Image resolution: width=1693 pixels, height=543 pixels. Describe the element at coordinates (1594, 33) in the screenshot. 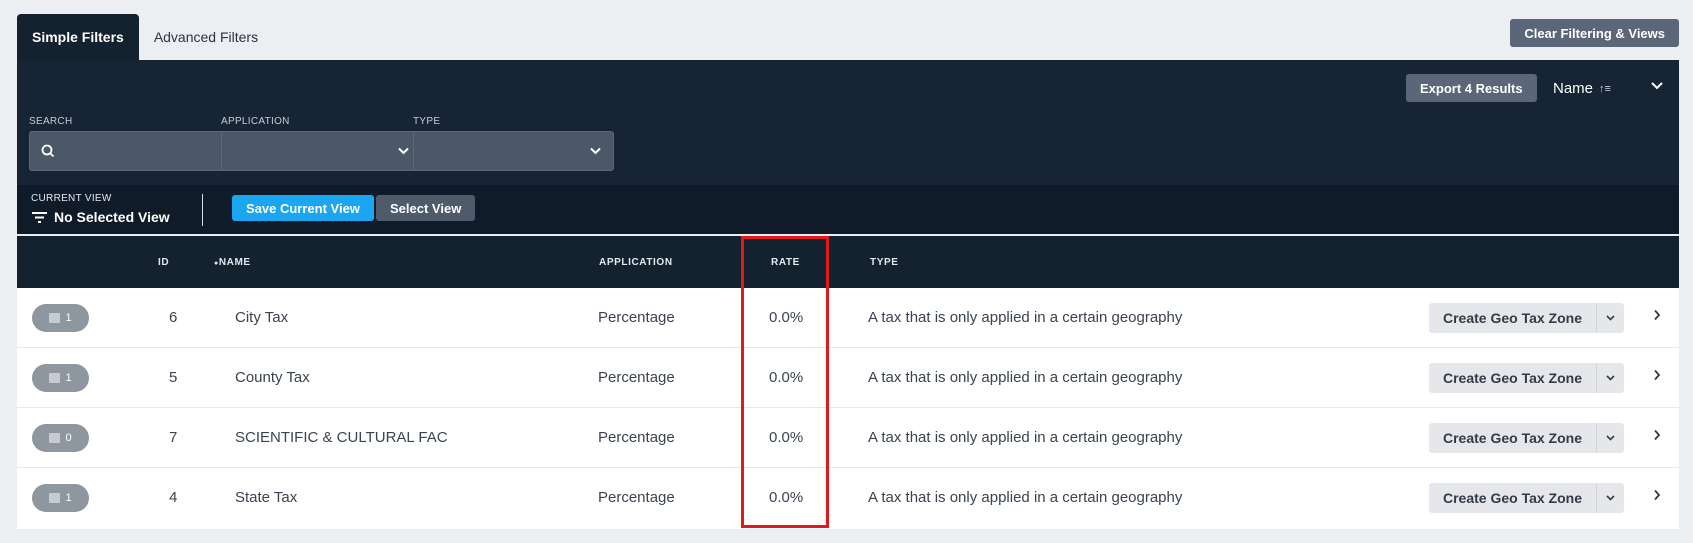

I see `clear-filtering-button: Clear Filtering & Views` at that location.